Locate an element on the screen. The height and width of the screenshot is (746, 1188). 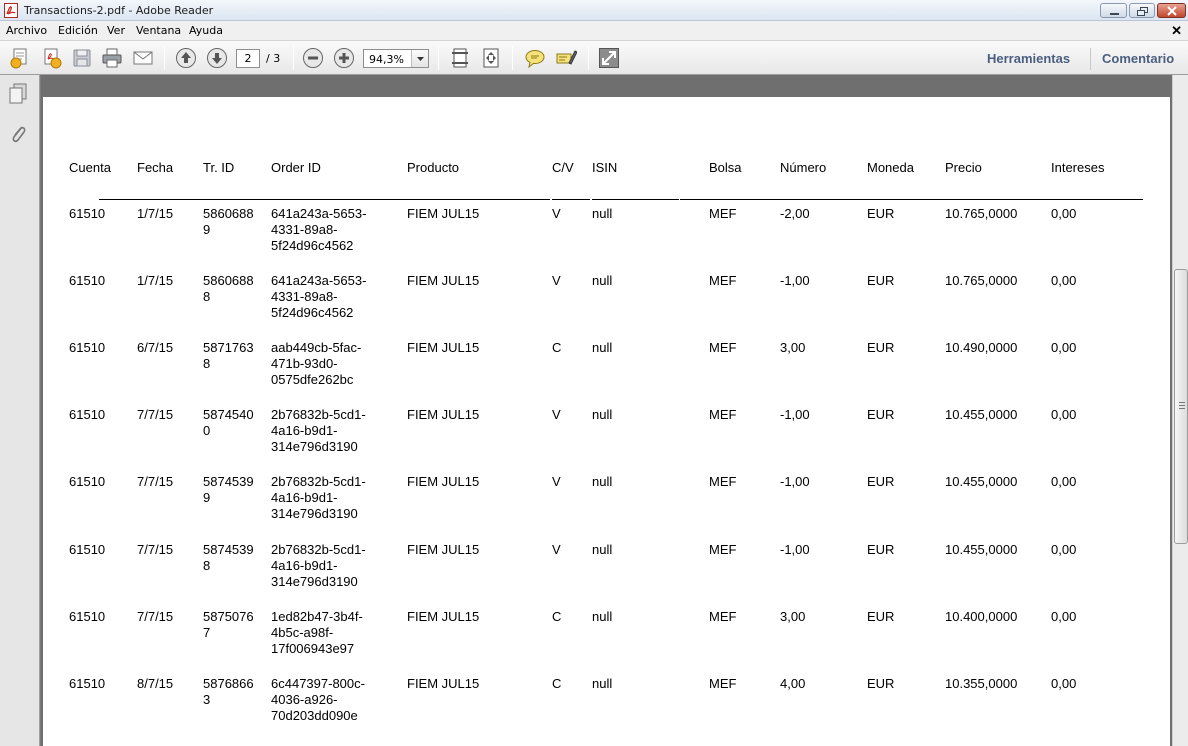
cell-precio: 10.455,0000 is located at coordinates (981, 414).